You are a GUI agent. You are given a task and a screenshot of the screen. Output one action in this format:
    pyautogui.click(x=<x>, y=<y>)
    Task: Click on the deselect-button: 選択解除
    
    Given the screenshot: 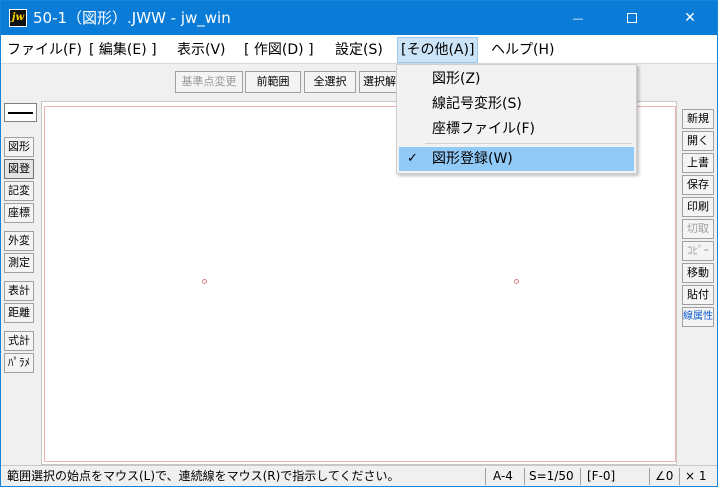 What is the action you would take?
    pyautogui.click(x=378, y=82)
    